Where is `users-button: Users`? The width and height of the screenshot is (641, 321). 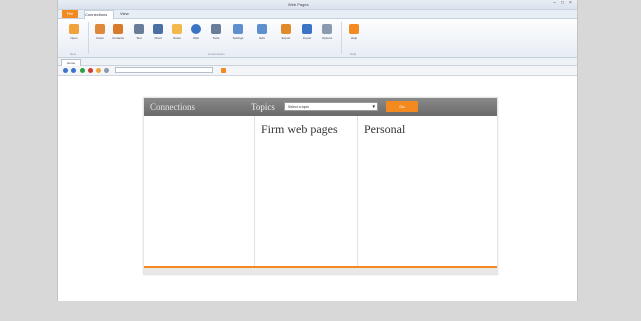
users-button: Users is located at coordinates (100, 35).